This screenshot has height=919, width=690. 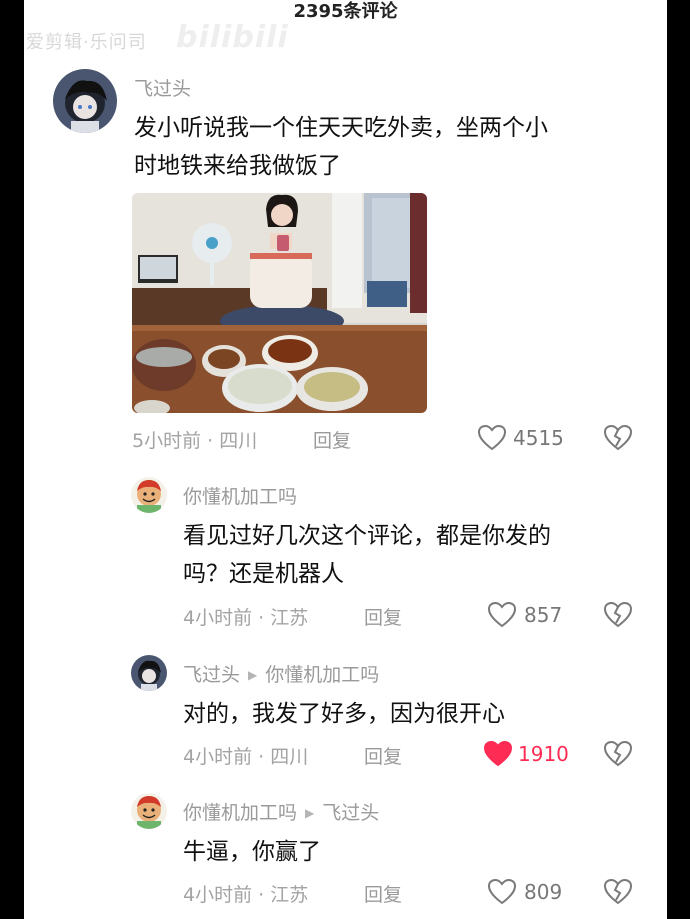 I want to click on comment-text-line: 时地铁来给我做饭了, so click(x=237, y=166).